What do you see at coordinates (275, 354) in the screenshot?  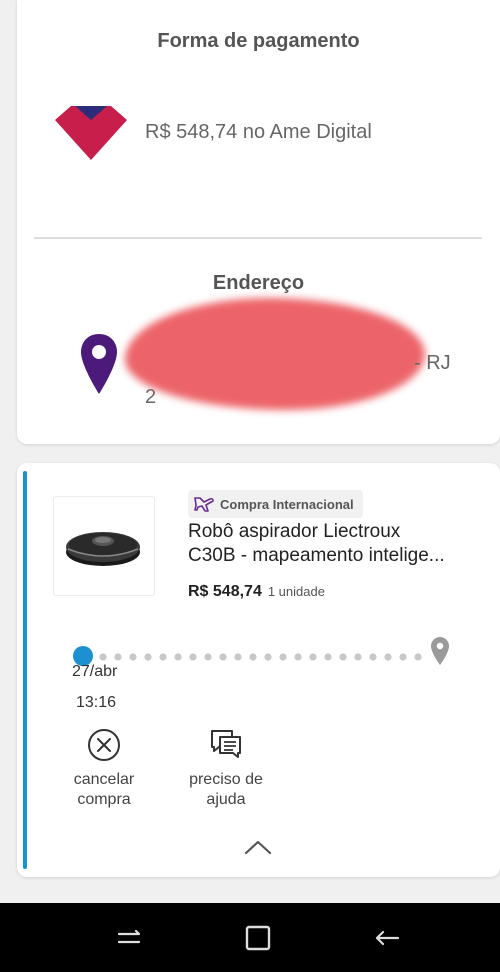 I see `redacted-address-overlay` at bounding box center [275, 354].